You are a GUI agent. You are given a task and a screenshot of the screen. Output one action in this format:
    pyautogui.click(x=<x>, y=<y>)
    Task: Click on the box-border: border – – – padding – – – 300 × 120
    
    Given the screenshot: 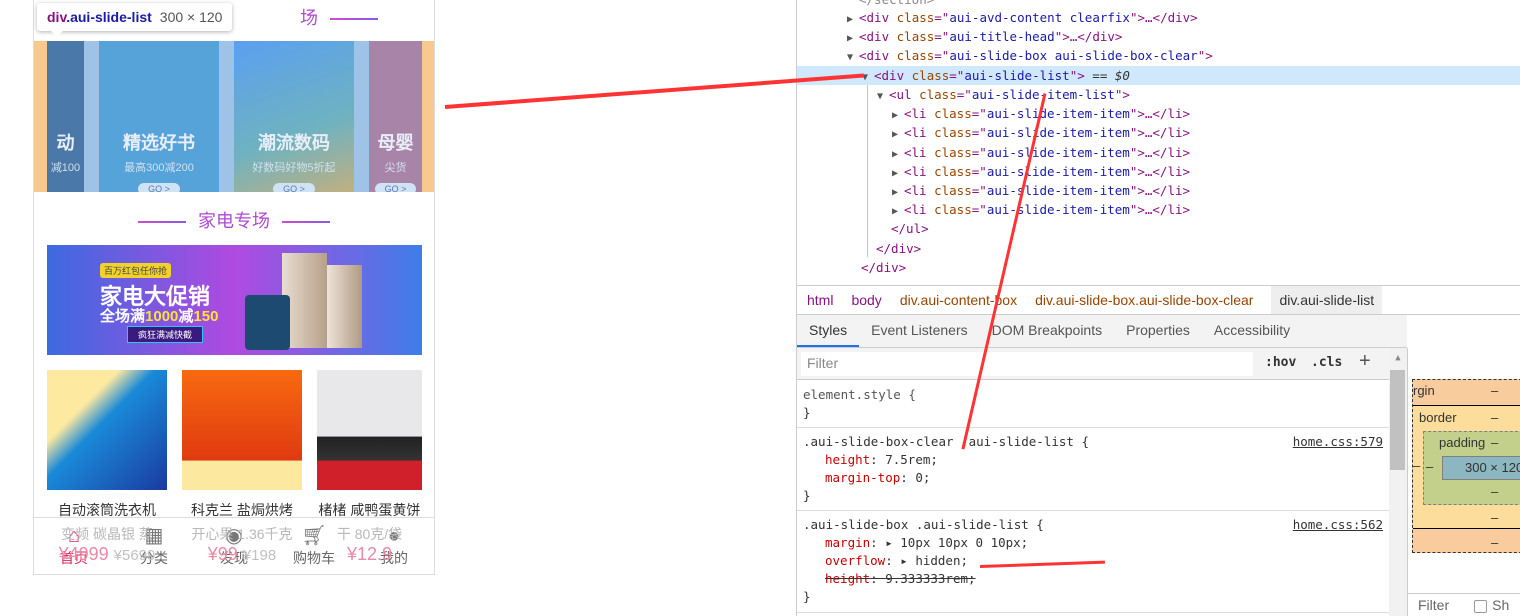 What is the action you would take?
    pyautogui.click(x=1466, y=467)
    